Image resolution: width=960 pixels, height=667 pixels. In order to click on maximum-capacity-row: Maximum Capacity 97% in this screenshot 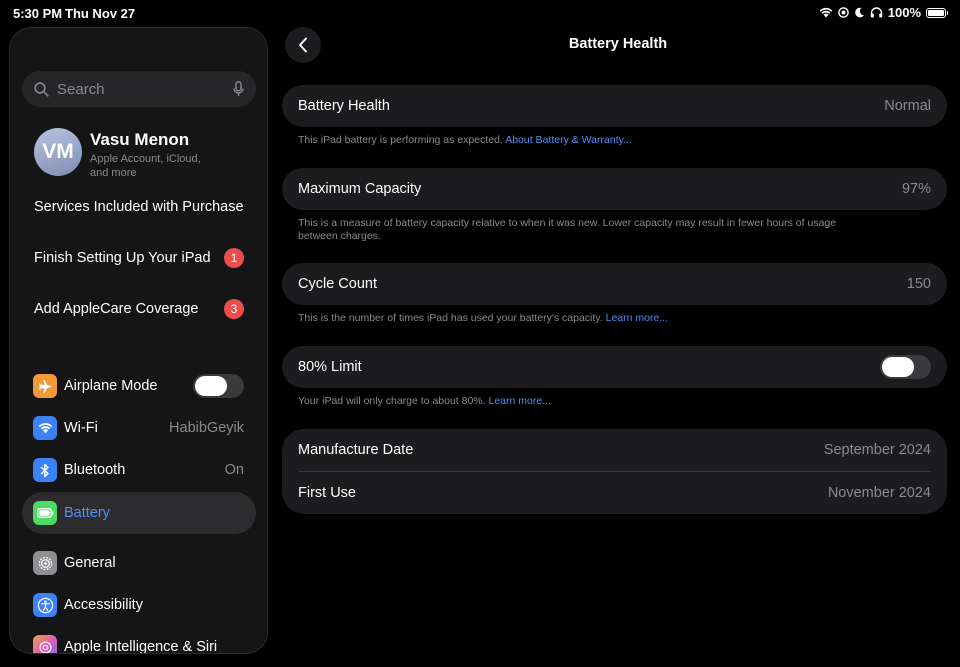, I will do `click(614, 189)`.